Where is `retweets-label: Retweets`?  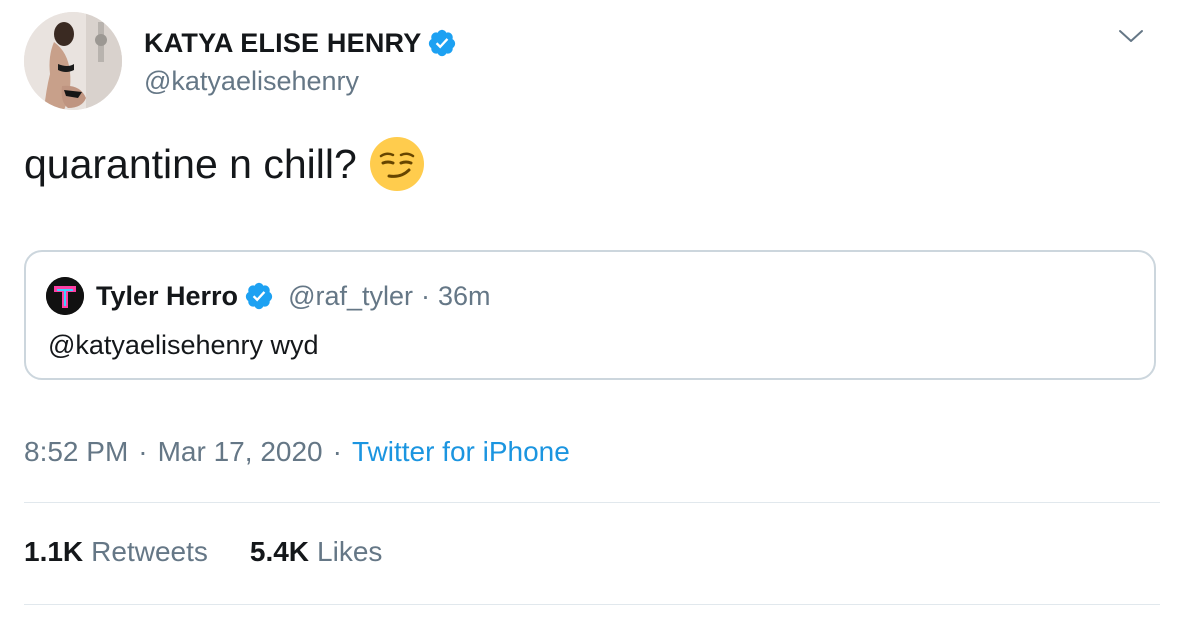 retweets-label: Retweets is located at coordinates (149, 551).